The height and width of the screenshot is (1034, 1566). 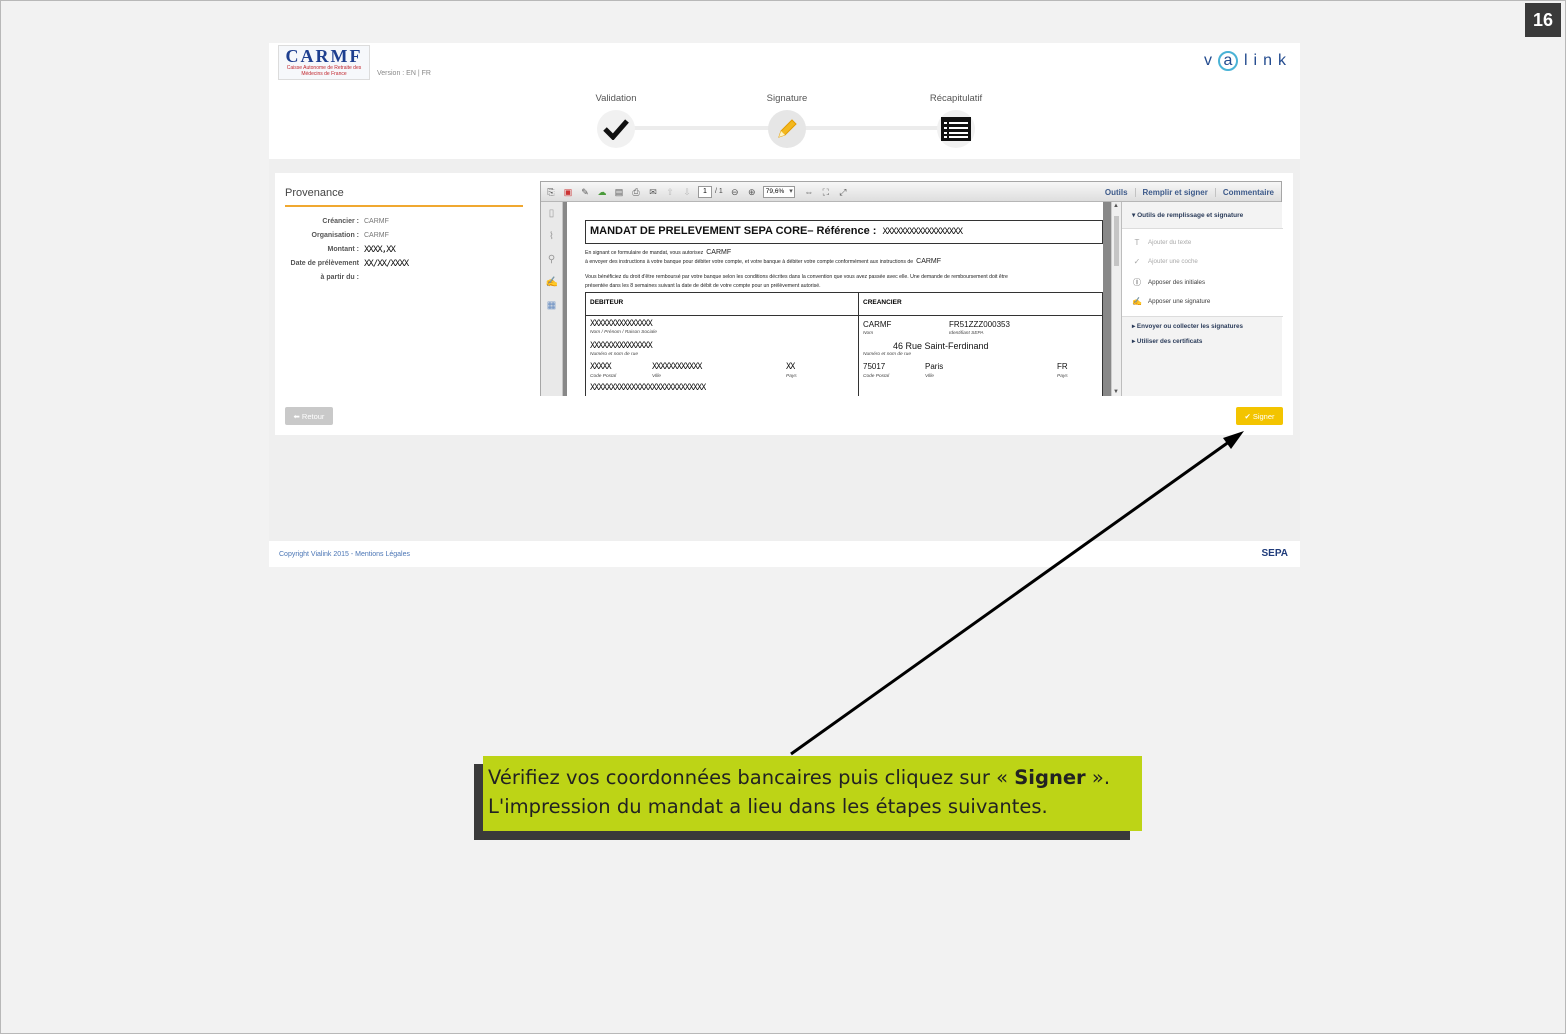 I want to click on text-icon: T, so click(x=1137, y=242).